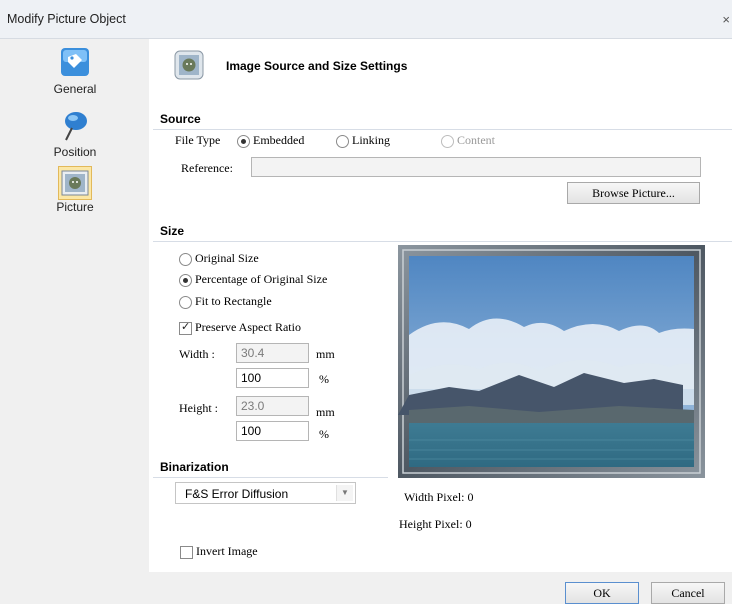 The width and height of the screenshot is (732, 604). I want to click on width-mm-field: 30.4, so click(272, 353).